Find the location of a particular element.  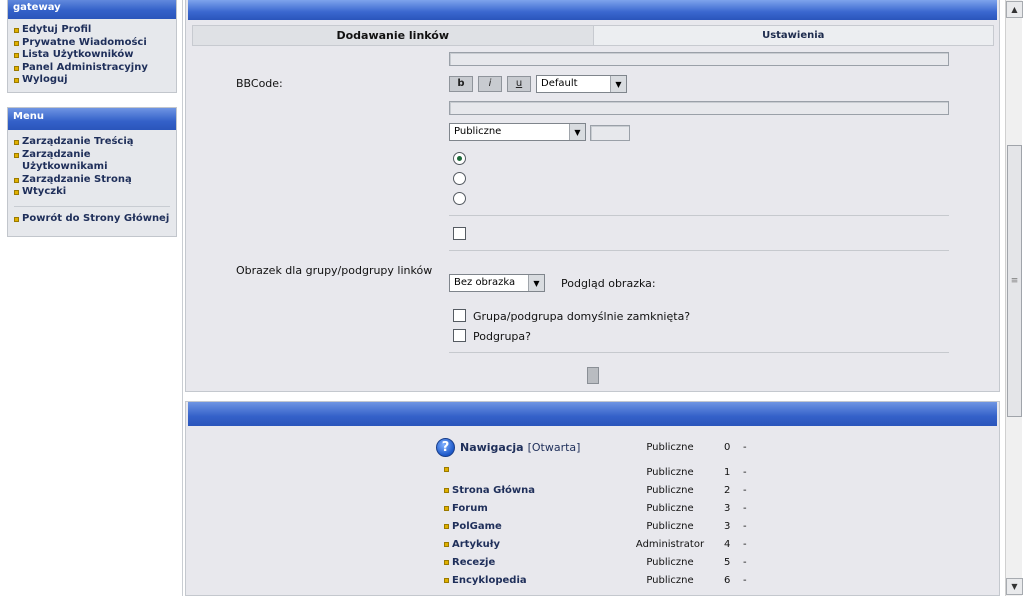

closed-by-default-checkbox is located at coordinates (459, 315).